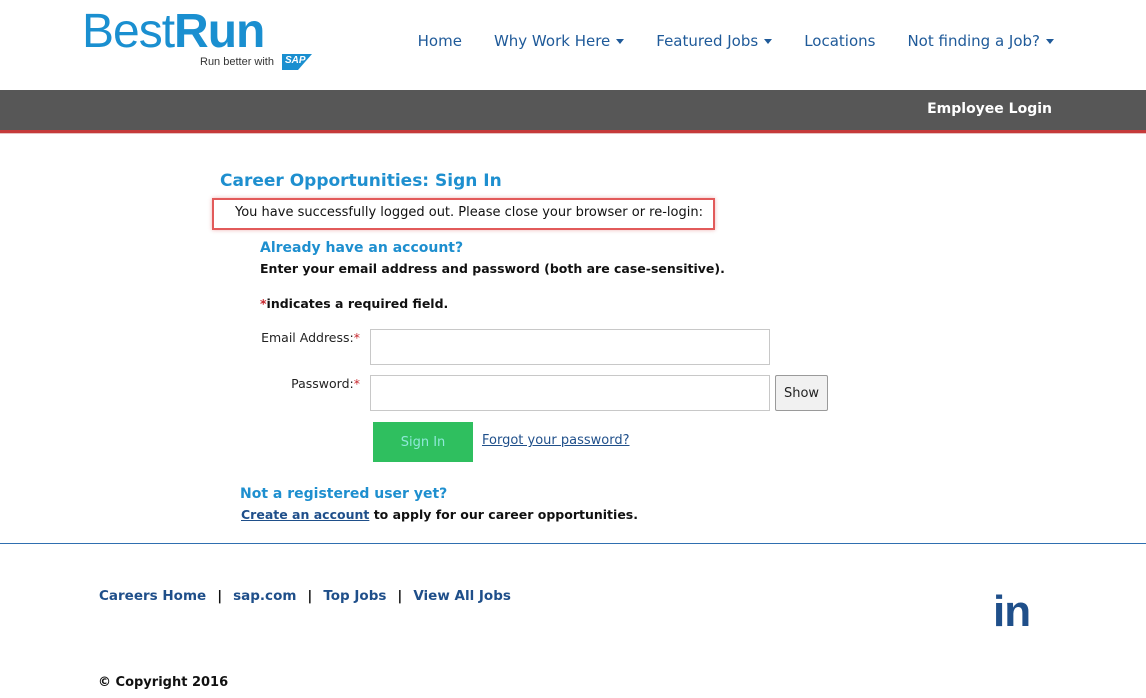  Describe the element at coordinates (152, 596) in the screenshot. I see `footer-link-careers-home: Careers Home` at that location.